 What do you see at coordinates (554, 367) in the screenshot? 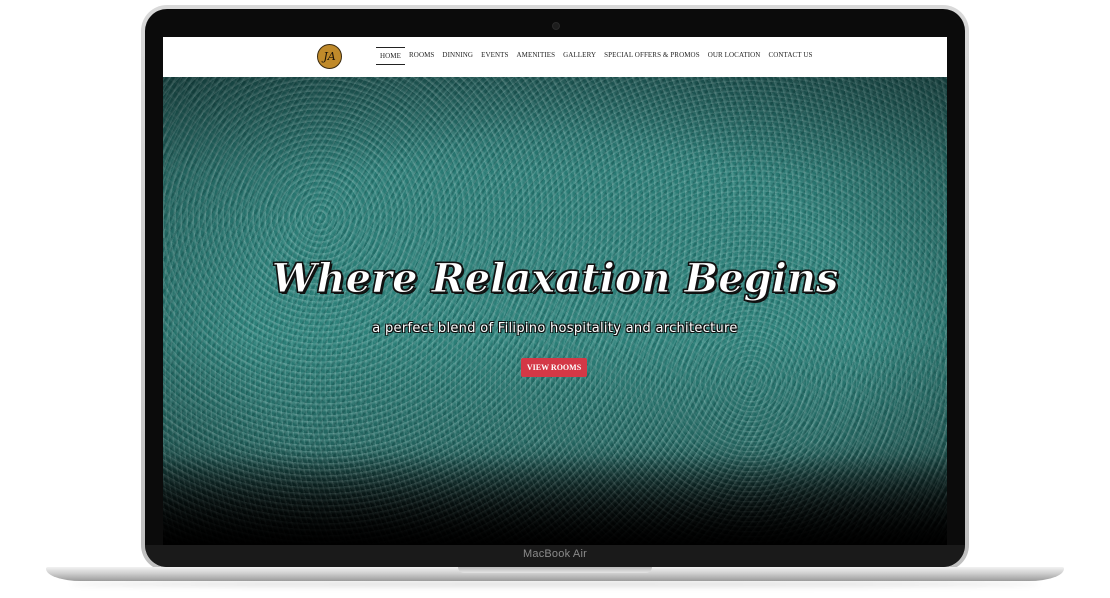
I see `view-rooms-button: VIEW ROOMS` at bounding box center [554, 367].